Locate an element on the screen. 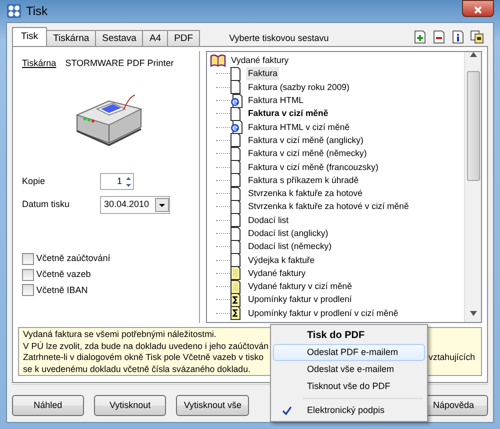  tab: Tisk is located at coordinates (30, 36).